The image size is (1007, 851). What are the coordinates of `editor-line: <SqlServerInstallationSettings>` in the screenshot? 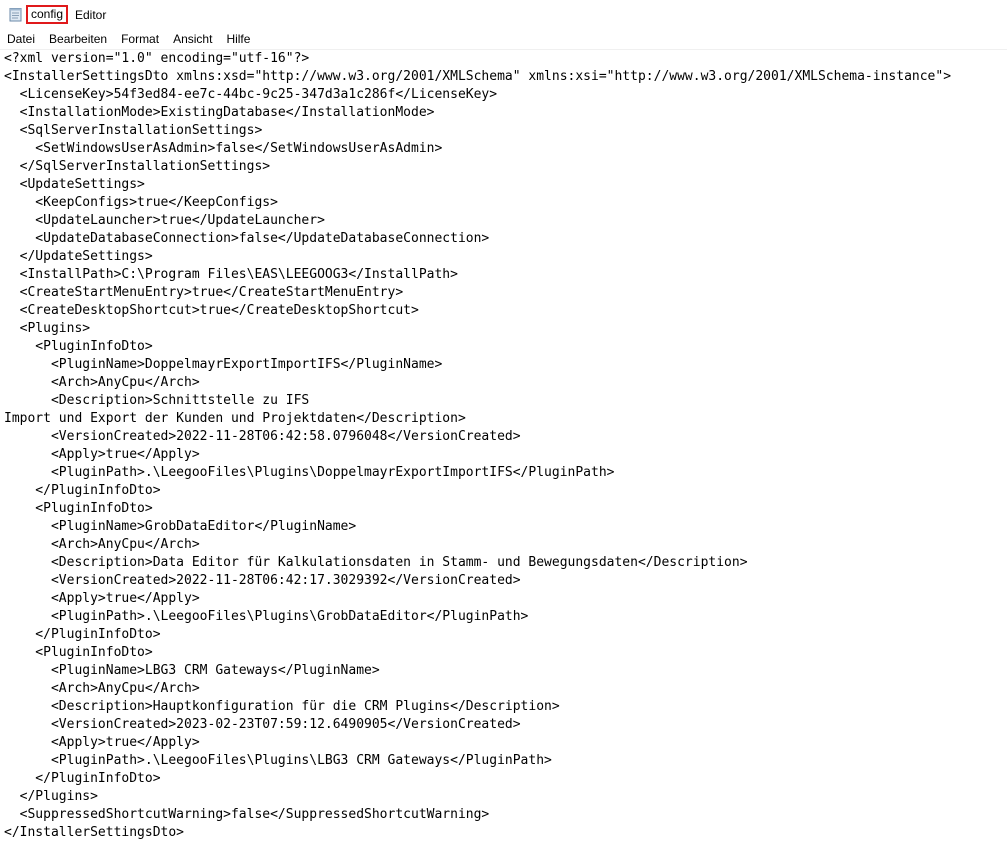 It's located at (133, 130).